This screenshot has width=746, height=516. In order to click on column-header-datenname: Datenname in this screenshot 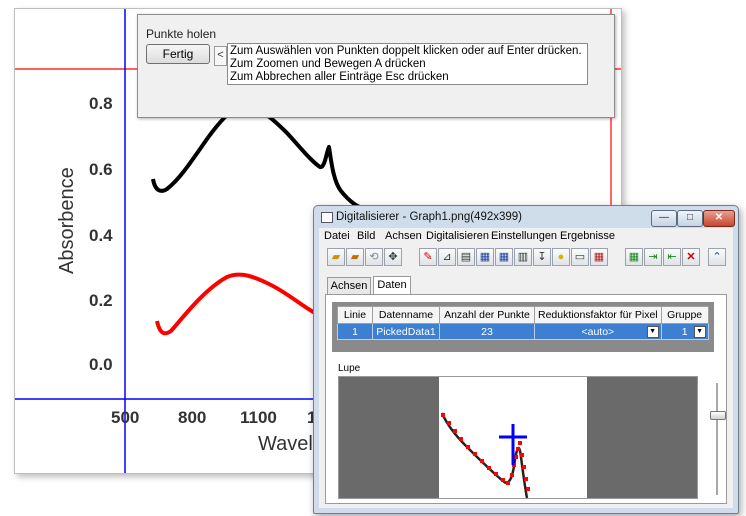, I will do `click(406, 315)`.